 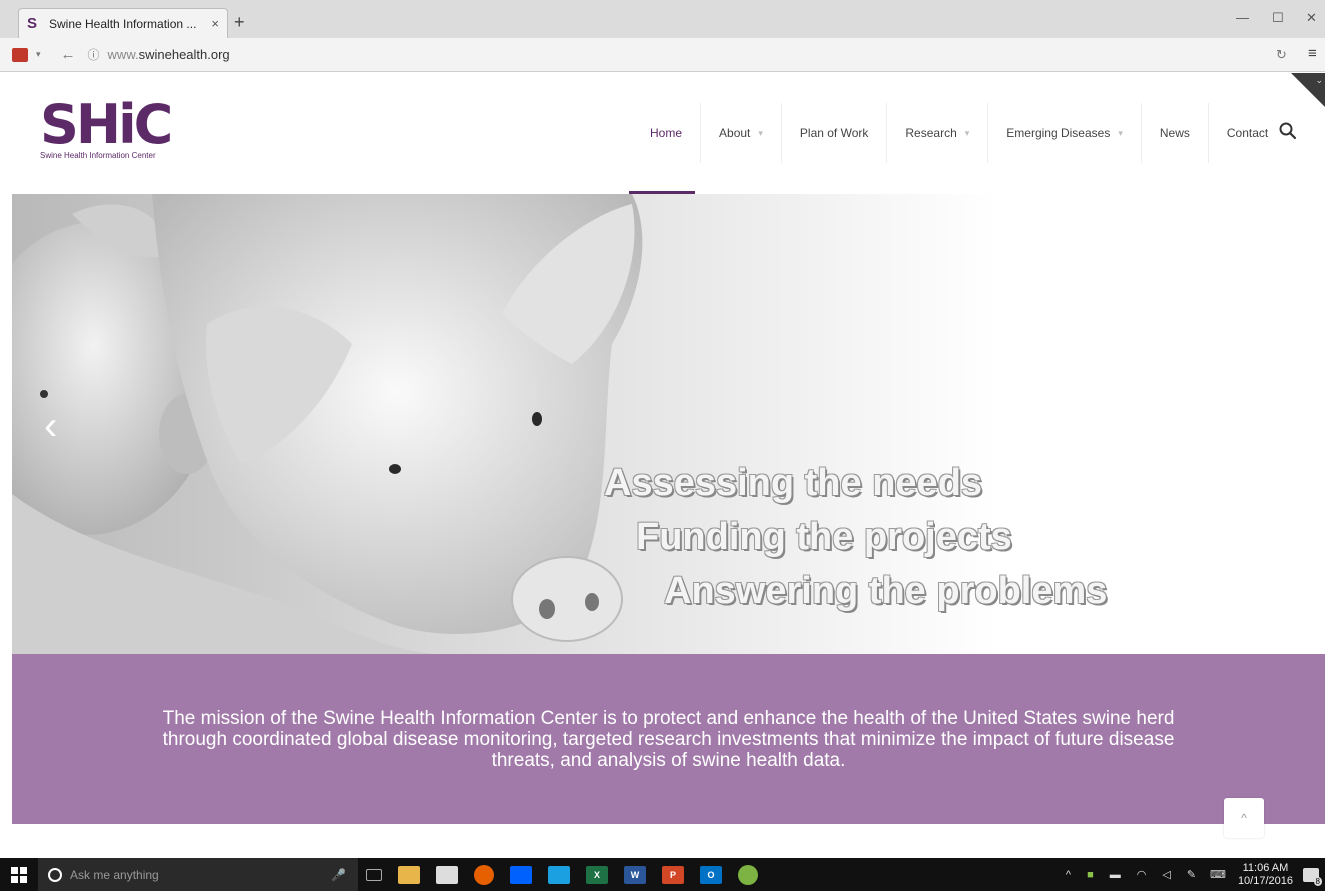 I want to click on cortana-search-box: Ask me anything 🎤, so click(x=198, y=874).